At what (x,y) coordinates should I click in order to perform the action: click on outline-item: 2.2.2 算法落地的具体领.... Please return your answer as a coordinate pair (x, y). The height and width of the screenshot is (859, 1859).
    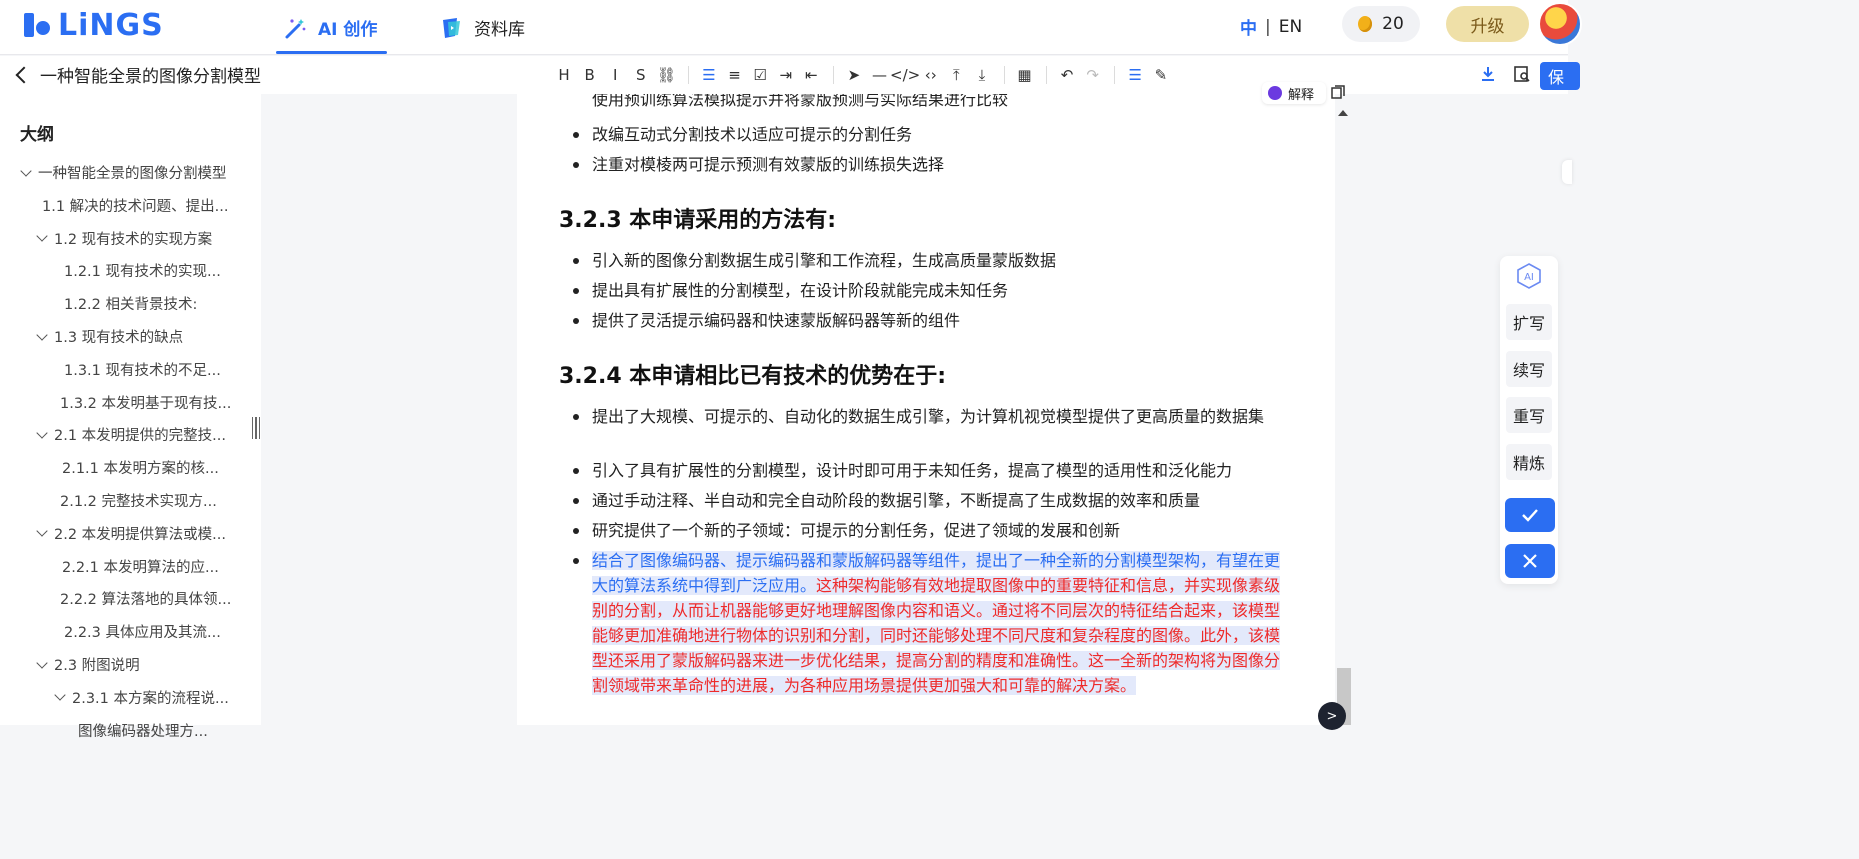
    Looking at the image, I should click on (145, 598).